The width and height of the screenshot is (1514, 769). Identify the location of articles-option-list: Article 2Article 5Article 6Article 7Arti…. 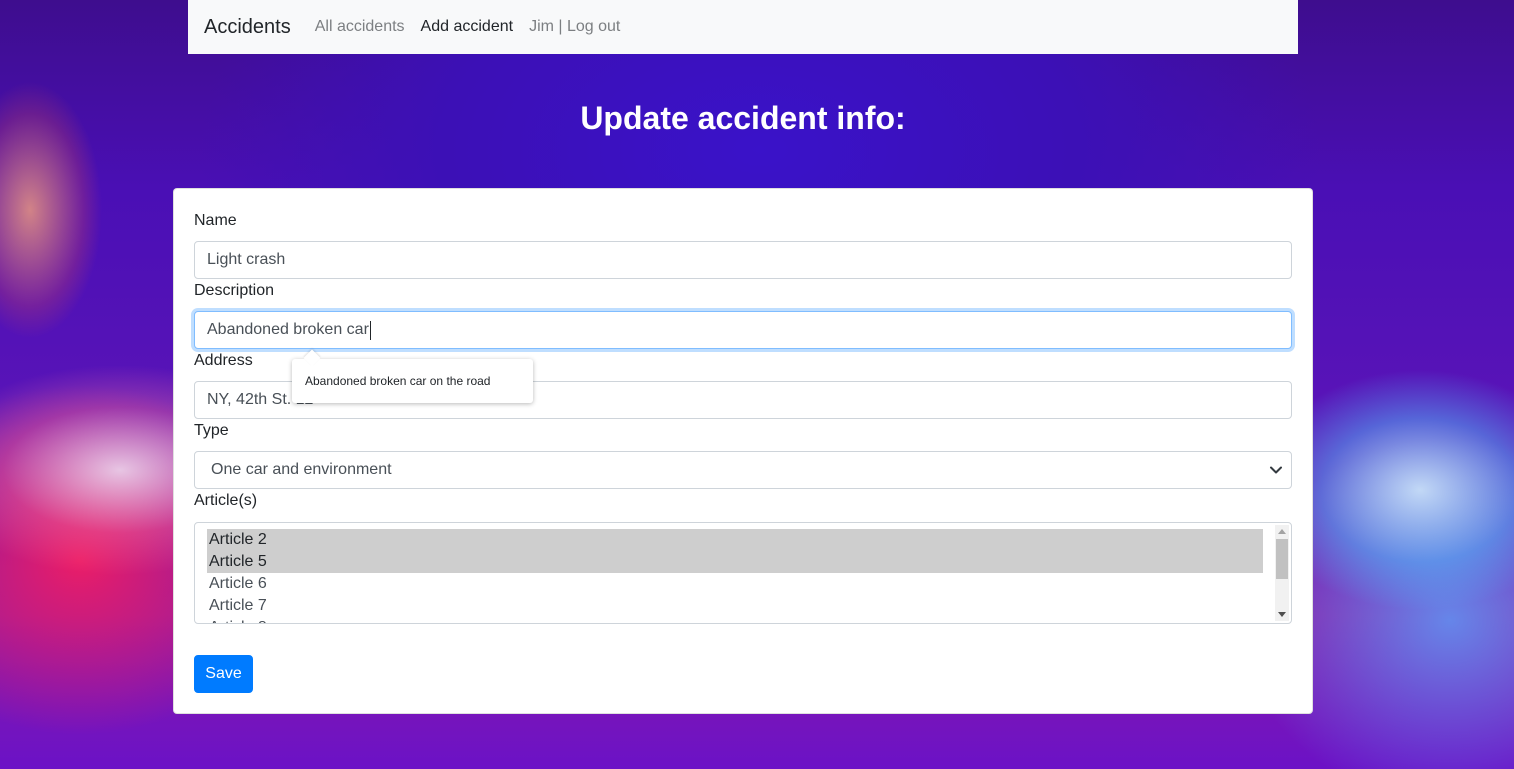
(735, 576).